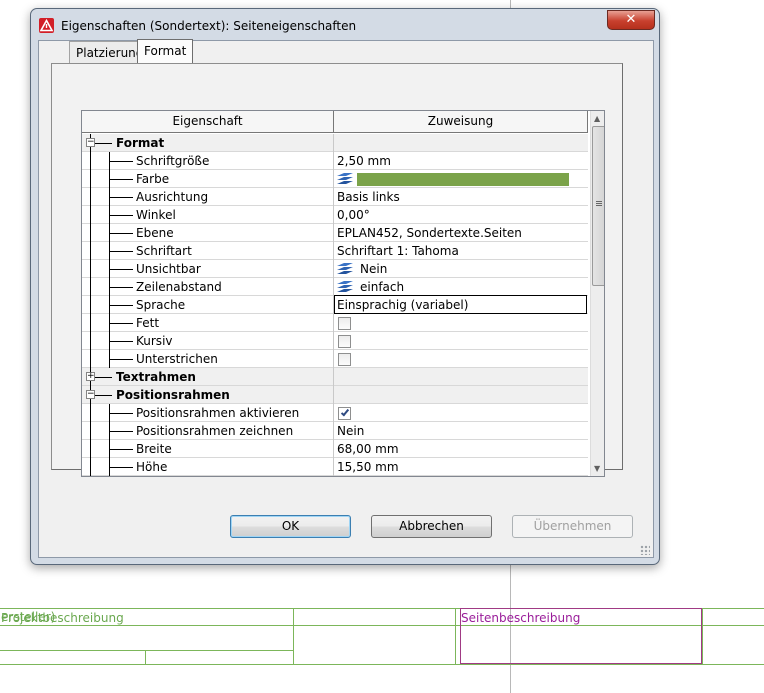 This screenshot has width=764, height=693. I want to click on property-name-cell: Sprache, so click(208, 305).